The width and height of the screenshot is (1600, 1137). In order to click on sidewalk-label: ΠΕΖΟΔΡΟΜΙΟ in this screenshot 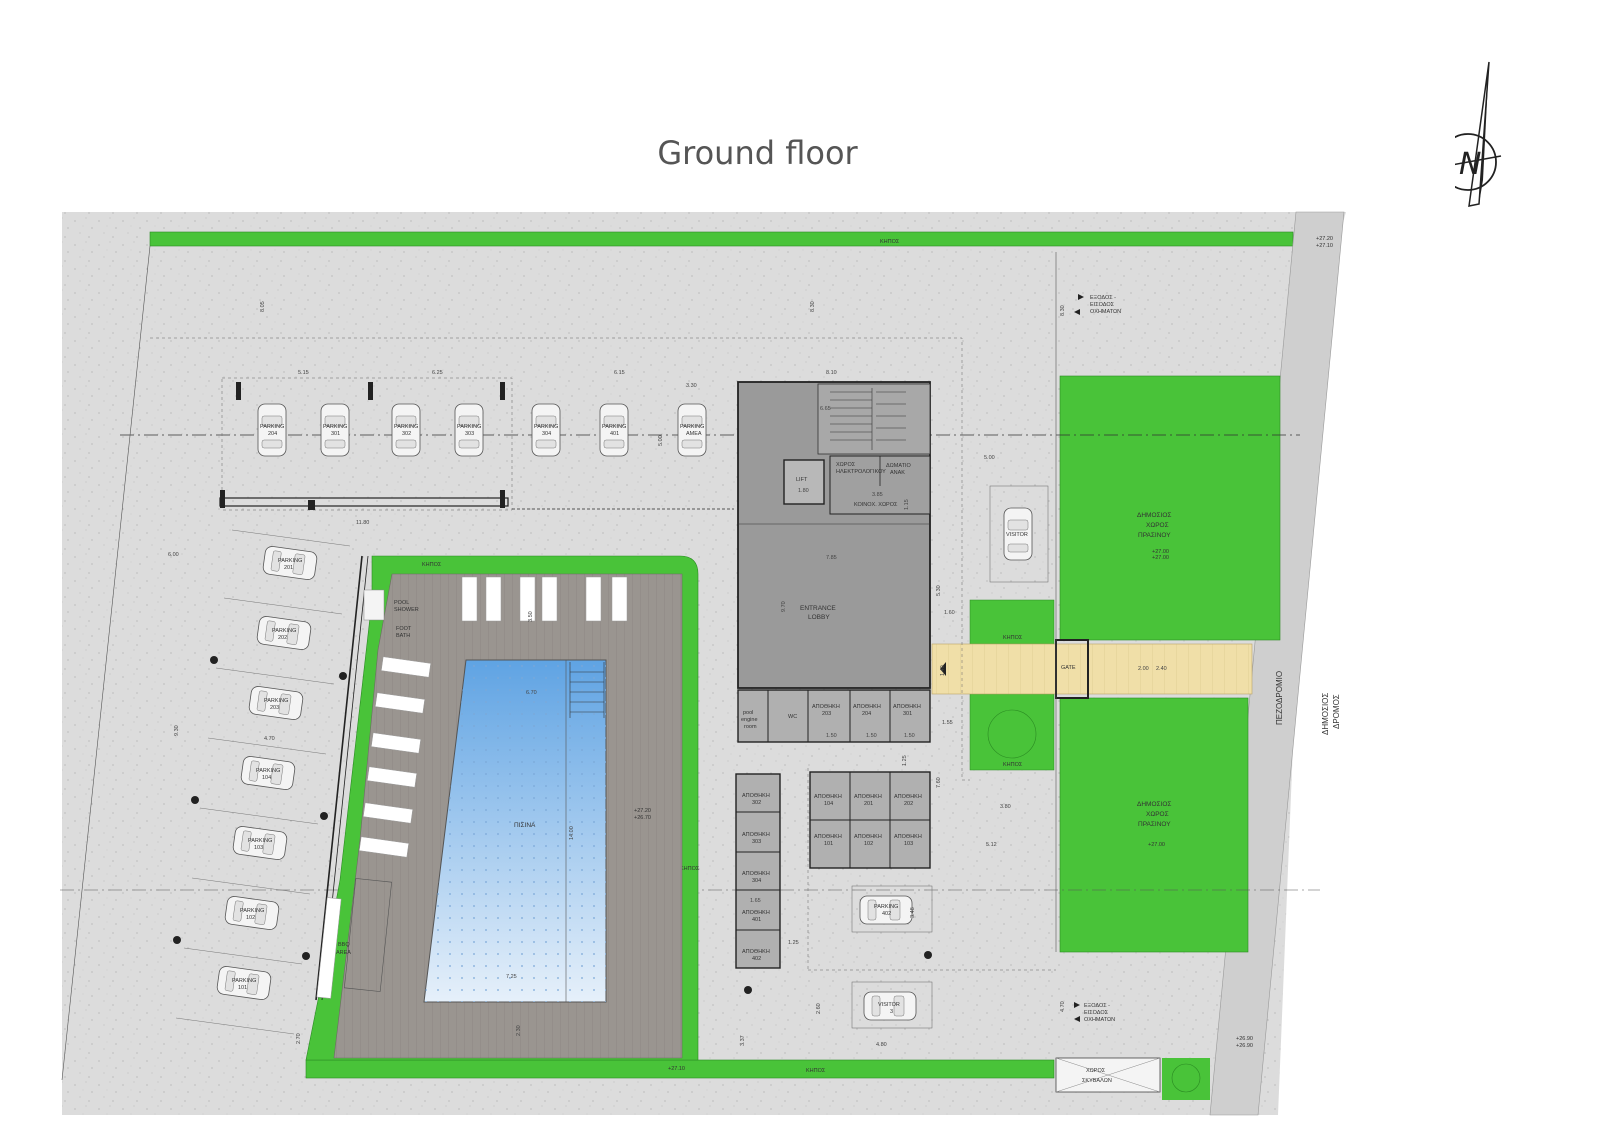, I will do `click(1279, 698)`.